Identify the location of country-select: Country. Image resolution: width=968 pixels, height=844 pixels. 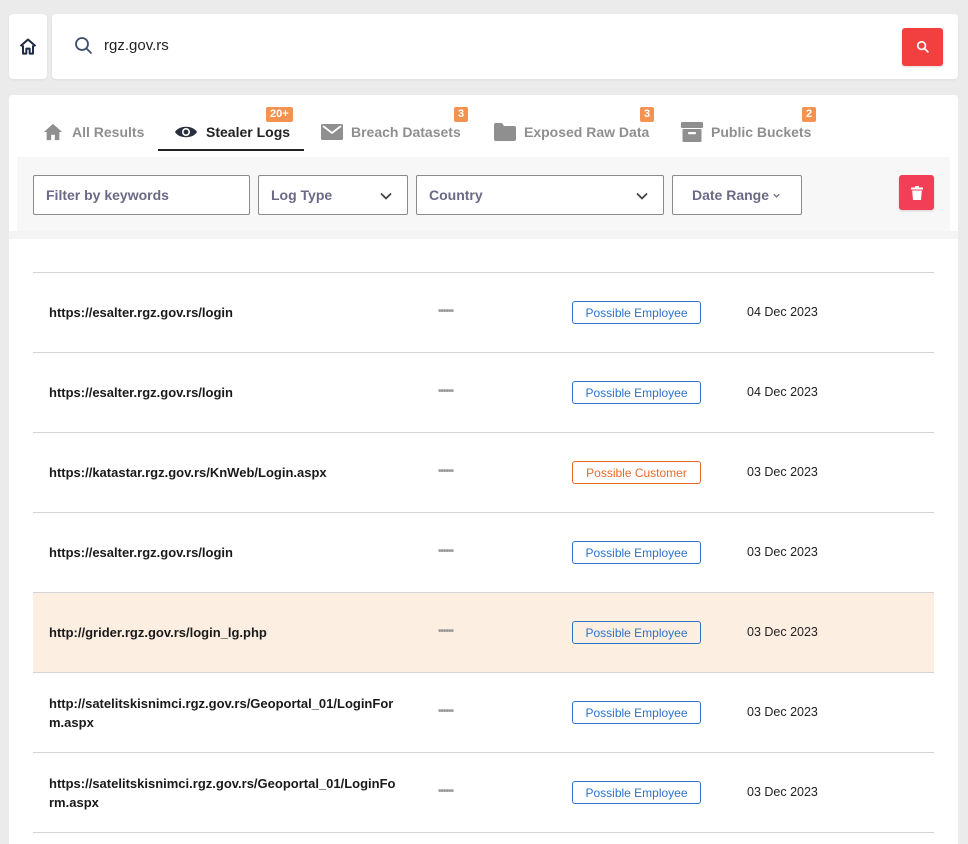
(540, 195).